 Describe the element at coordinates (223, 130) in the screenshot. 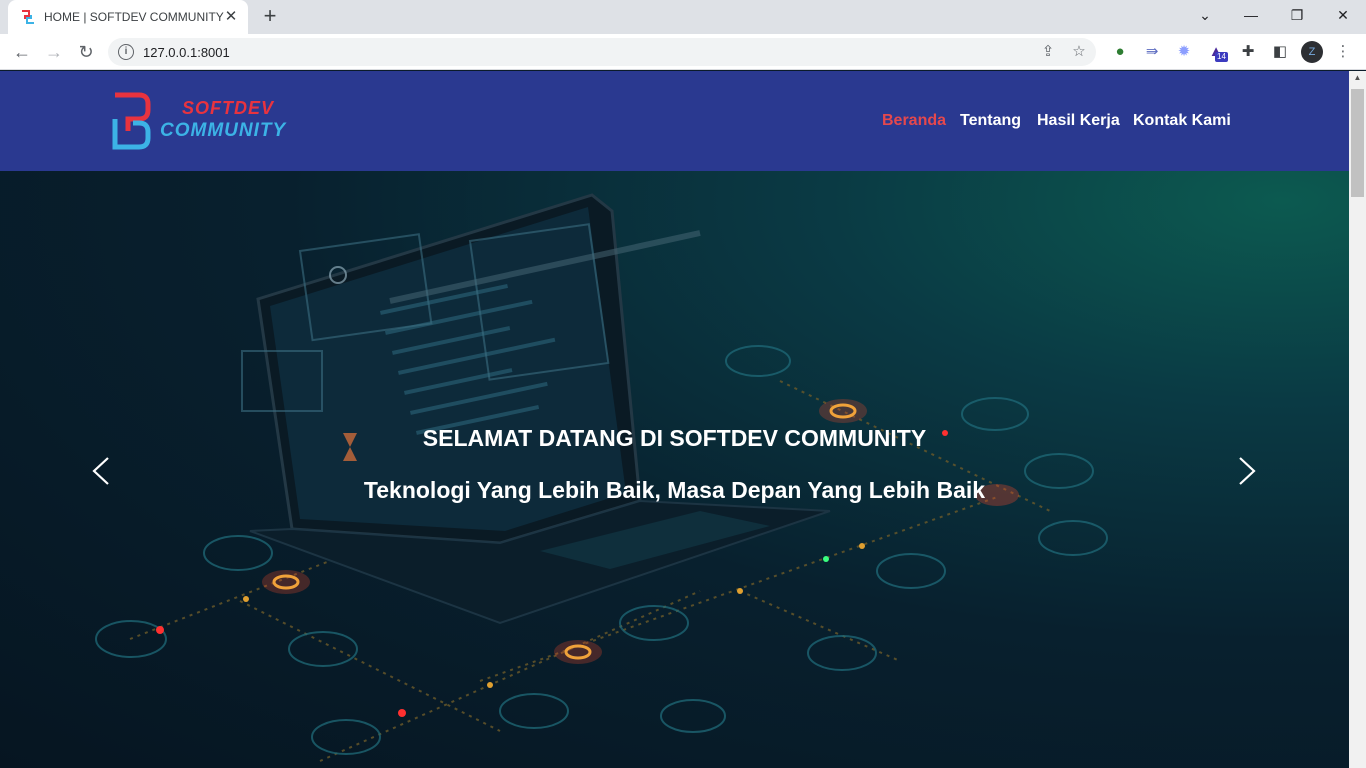

I see `logo-text-bottom: COMMUNITY` at that location.